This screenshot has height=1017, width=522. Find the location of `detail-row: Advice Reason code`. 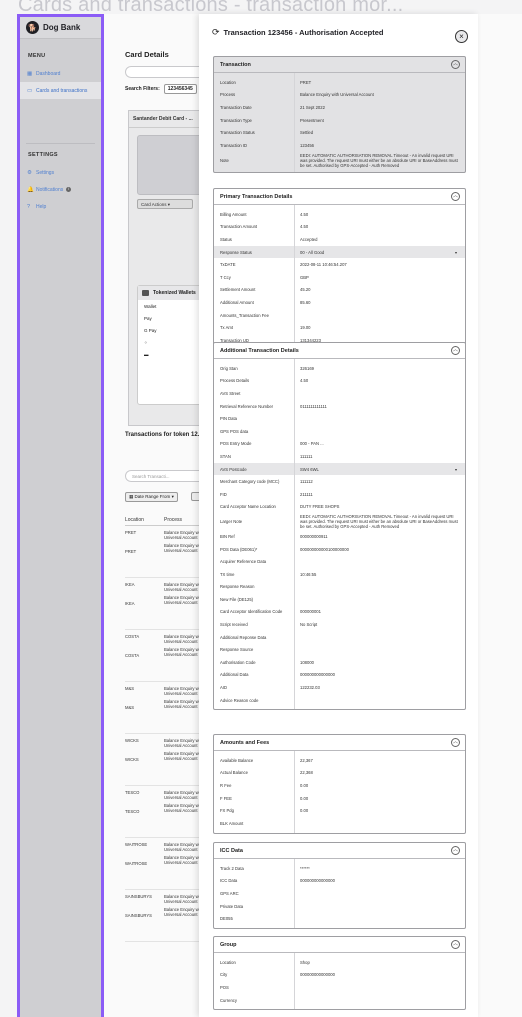

detail-row: Advice Reason code is located at coordinates (339, 700).